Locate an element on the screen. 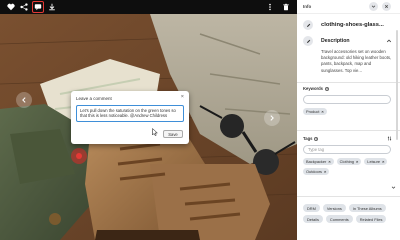 Image resolution: width=400 pixels, height=240 pixels. in-these-albums-button: In These Albums is located at coordinates (367, 208).